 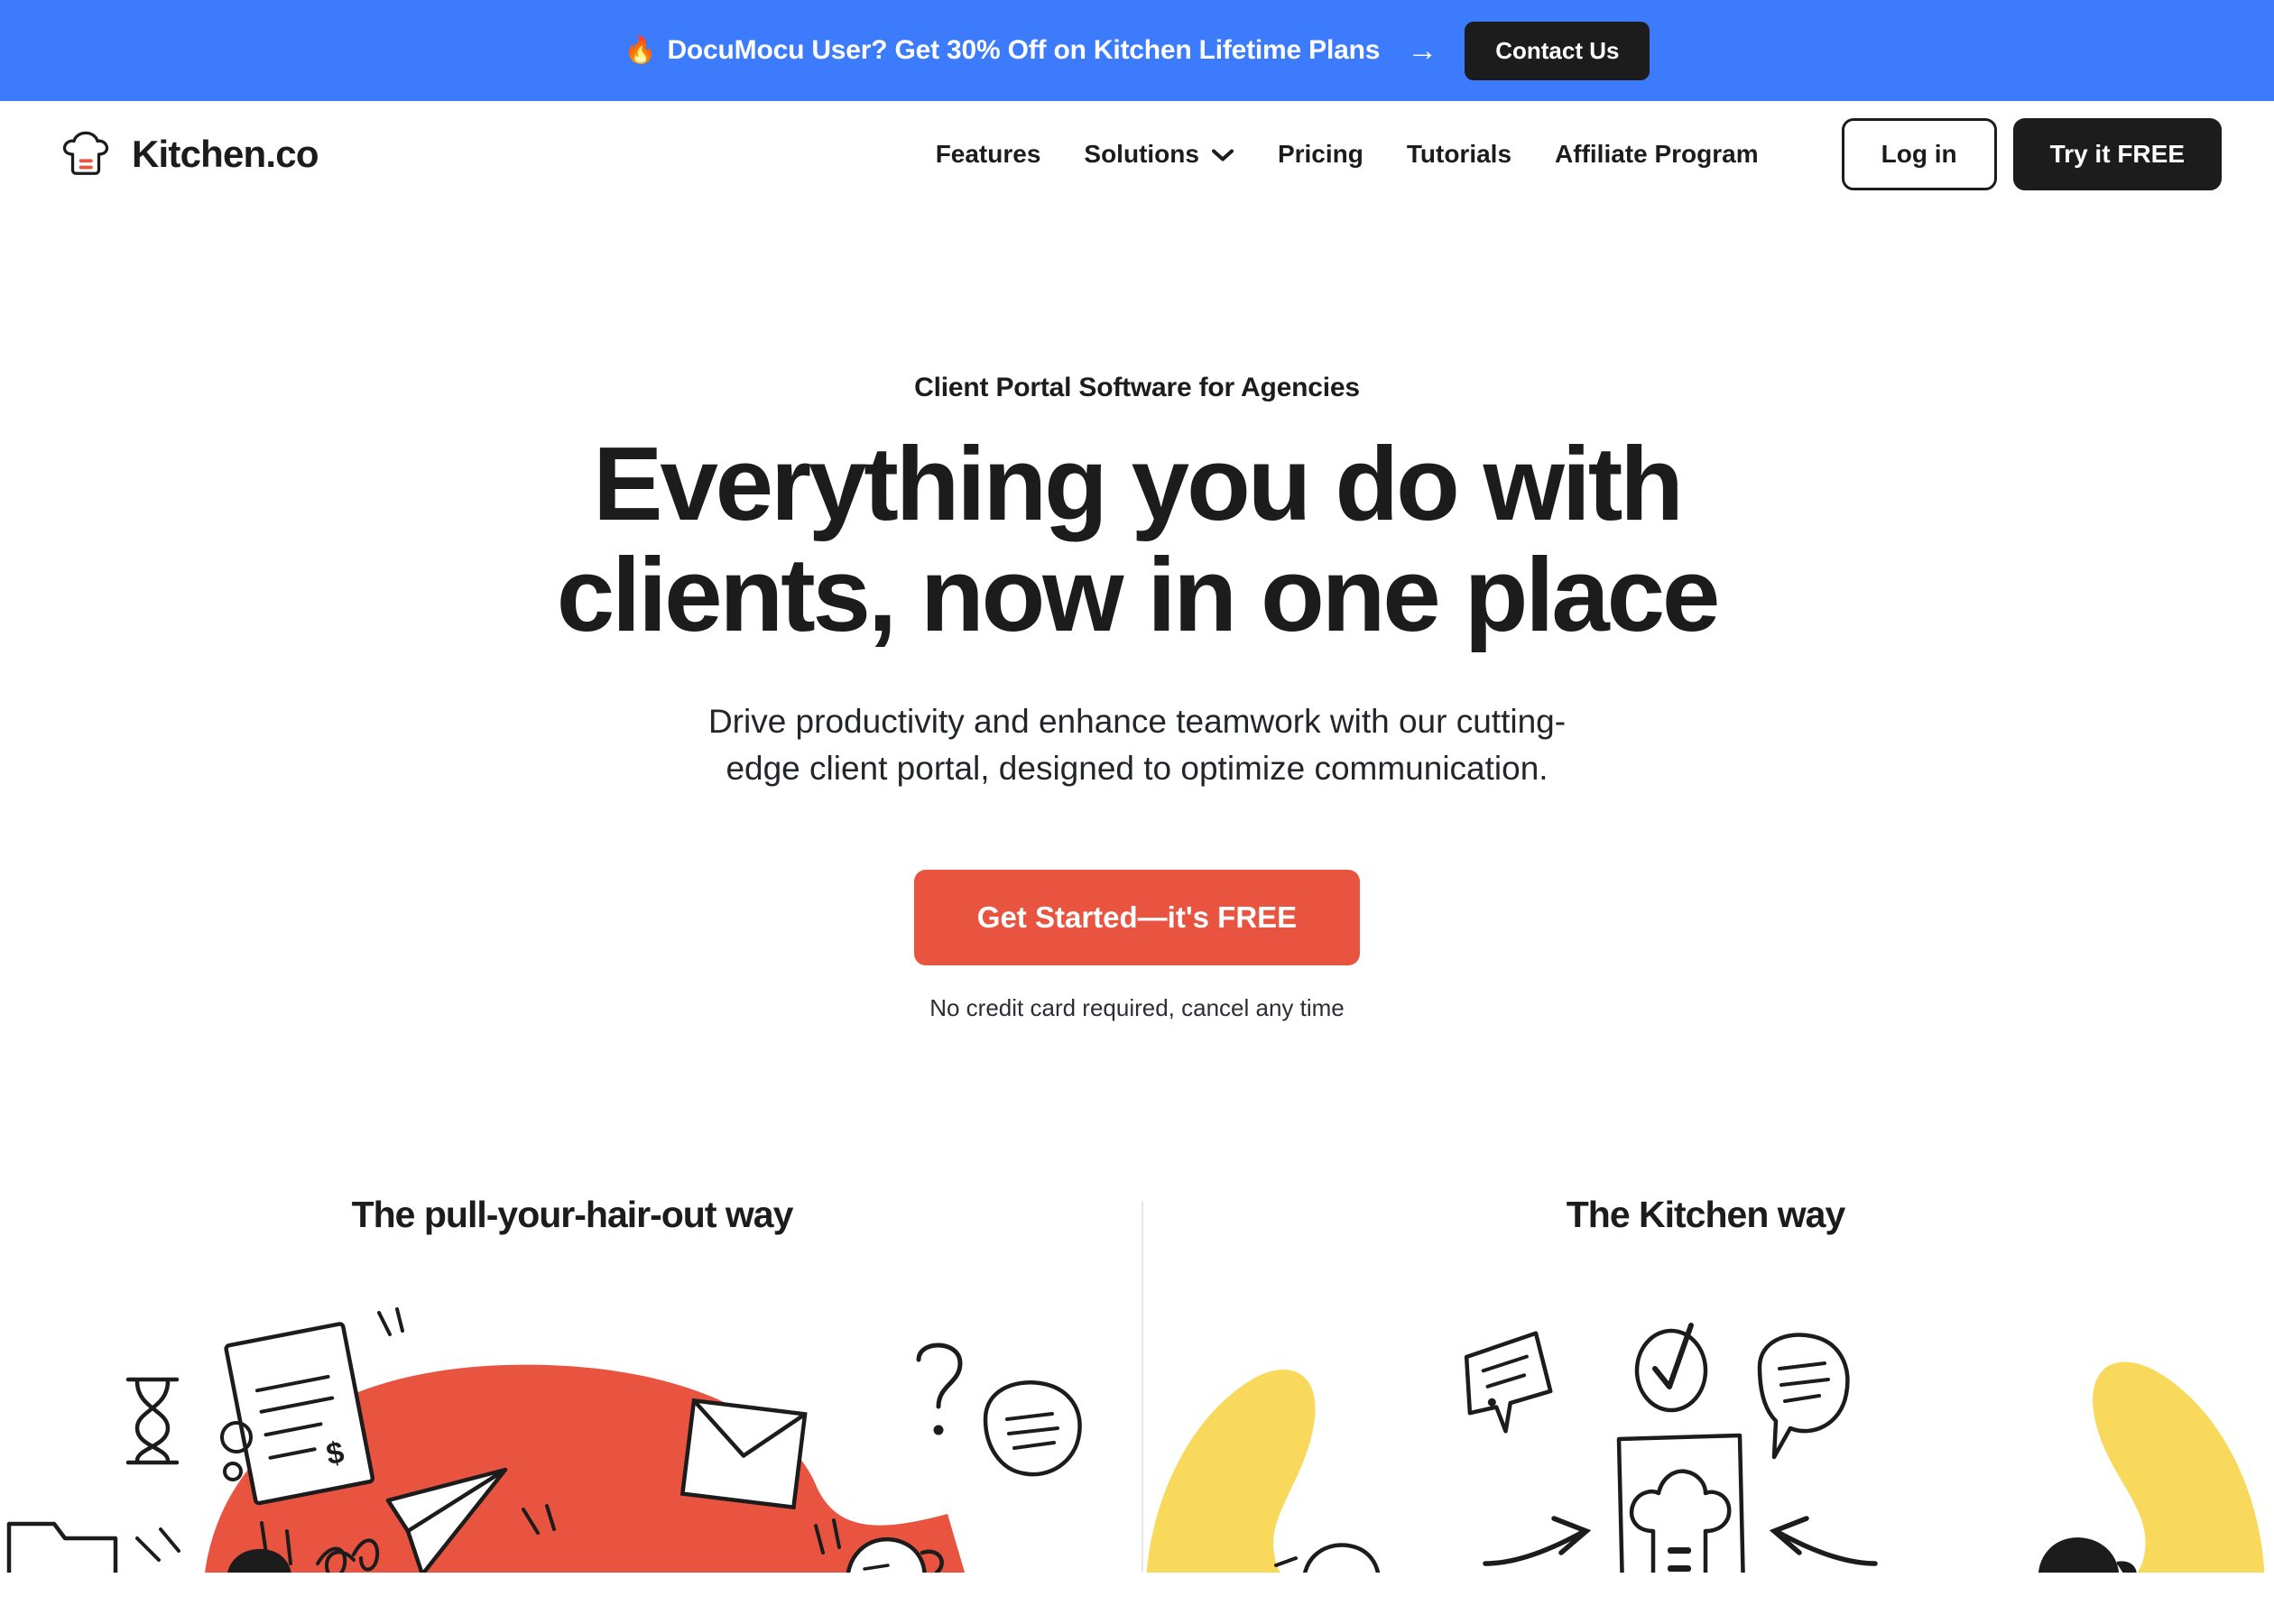 I want to click on contact-us-button: Contact Us, so click(x=1558, y=51).